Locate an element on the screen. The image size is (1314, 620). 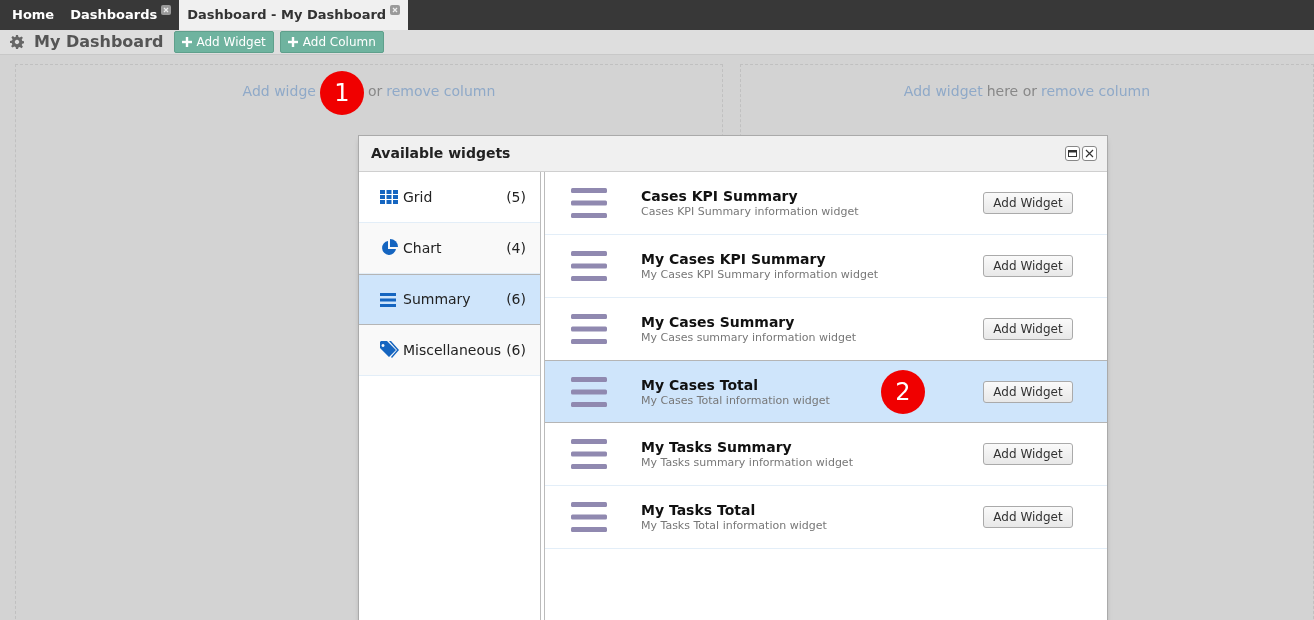
tab: Dashboards is located at coordinates (121, 15).